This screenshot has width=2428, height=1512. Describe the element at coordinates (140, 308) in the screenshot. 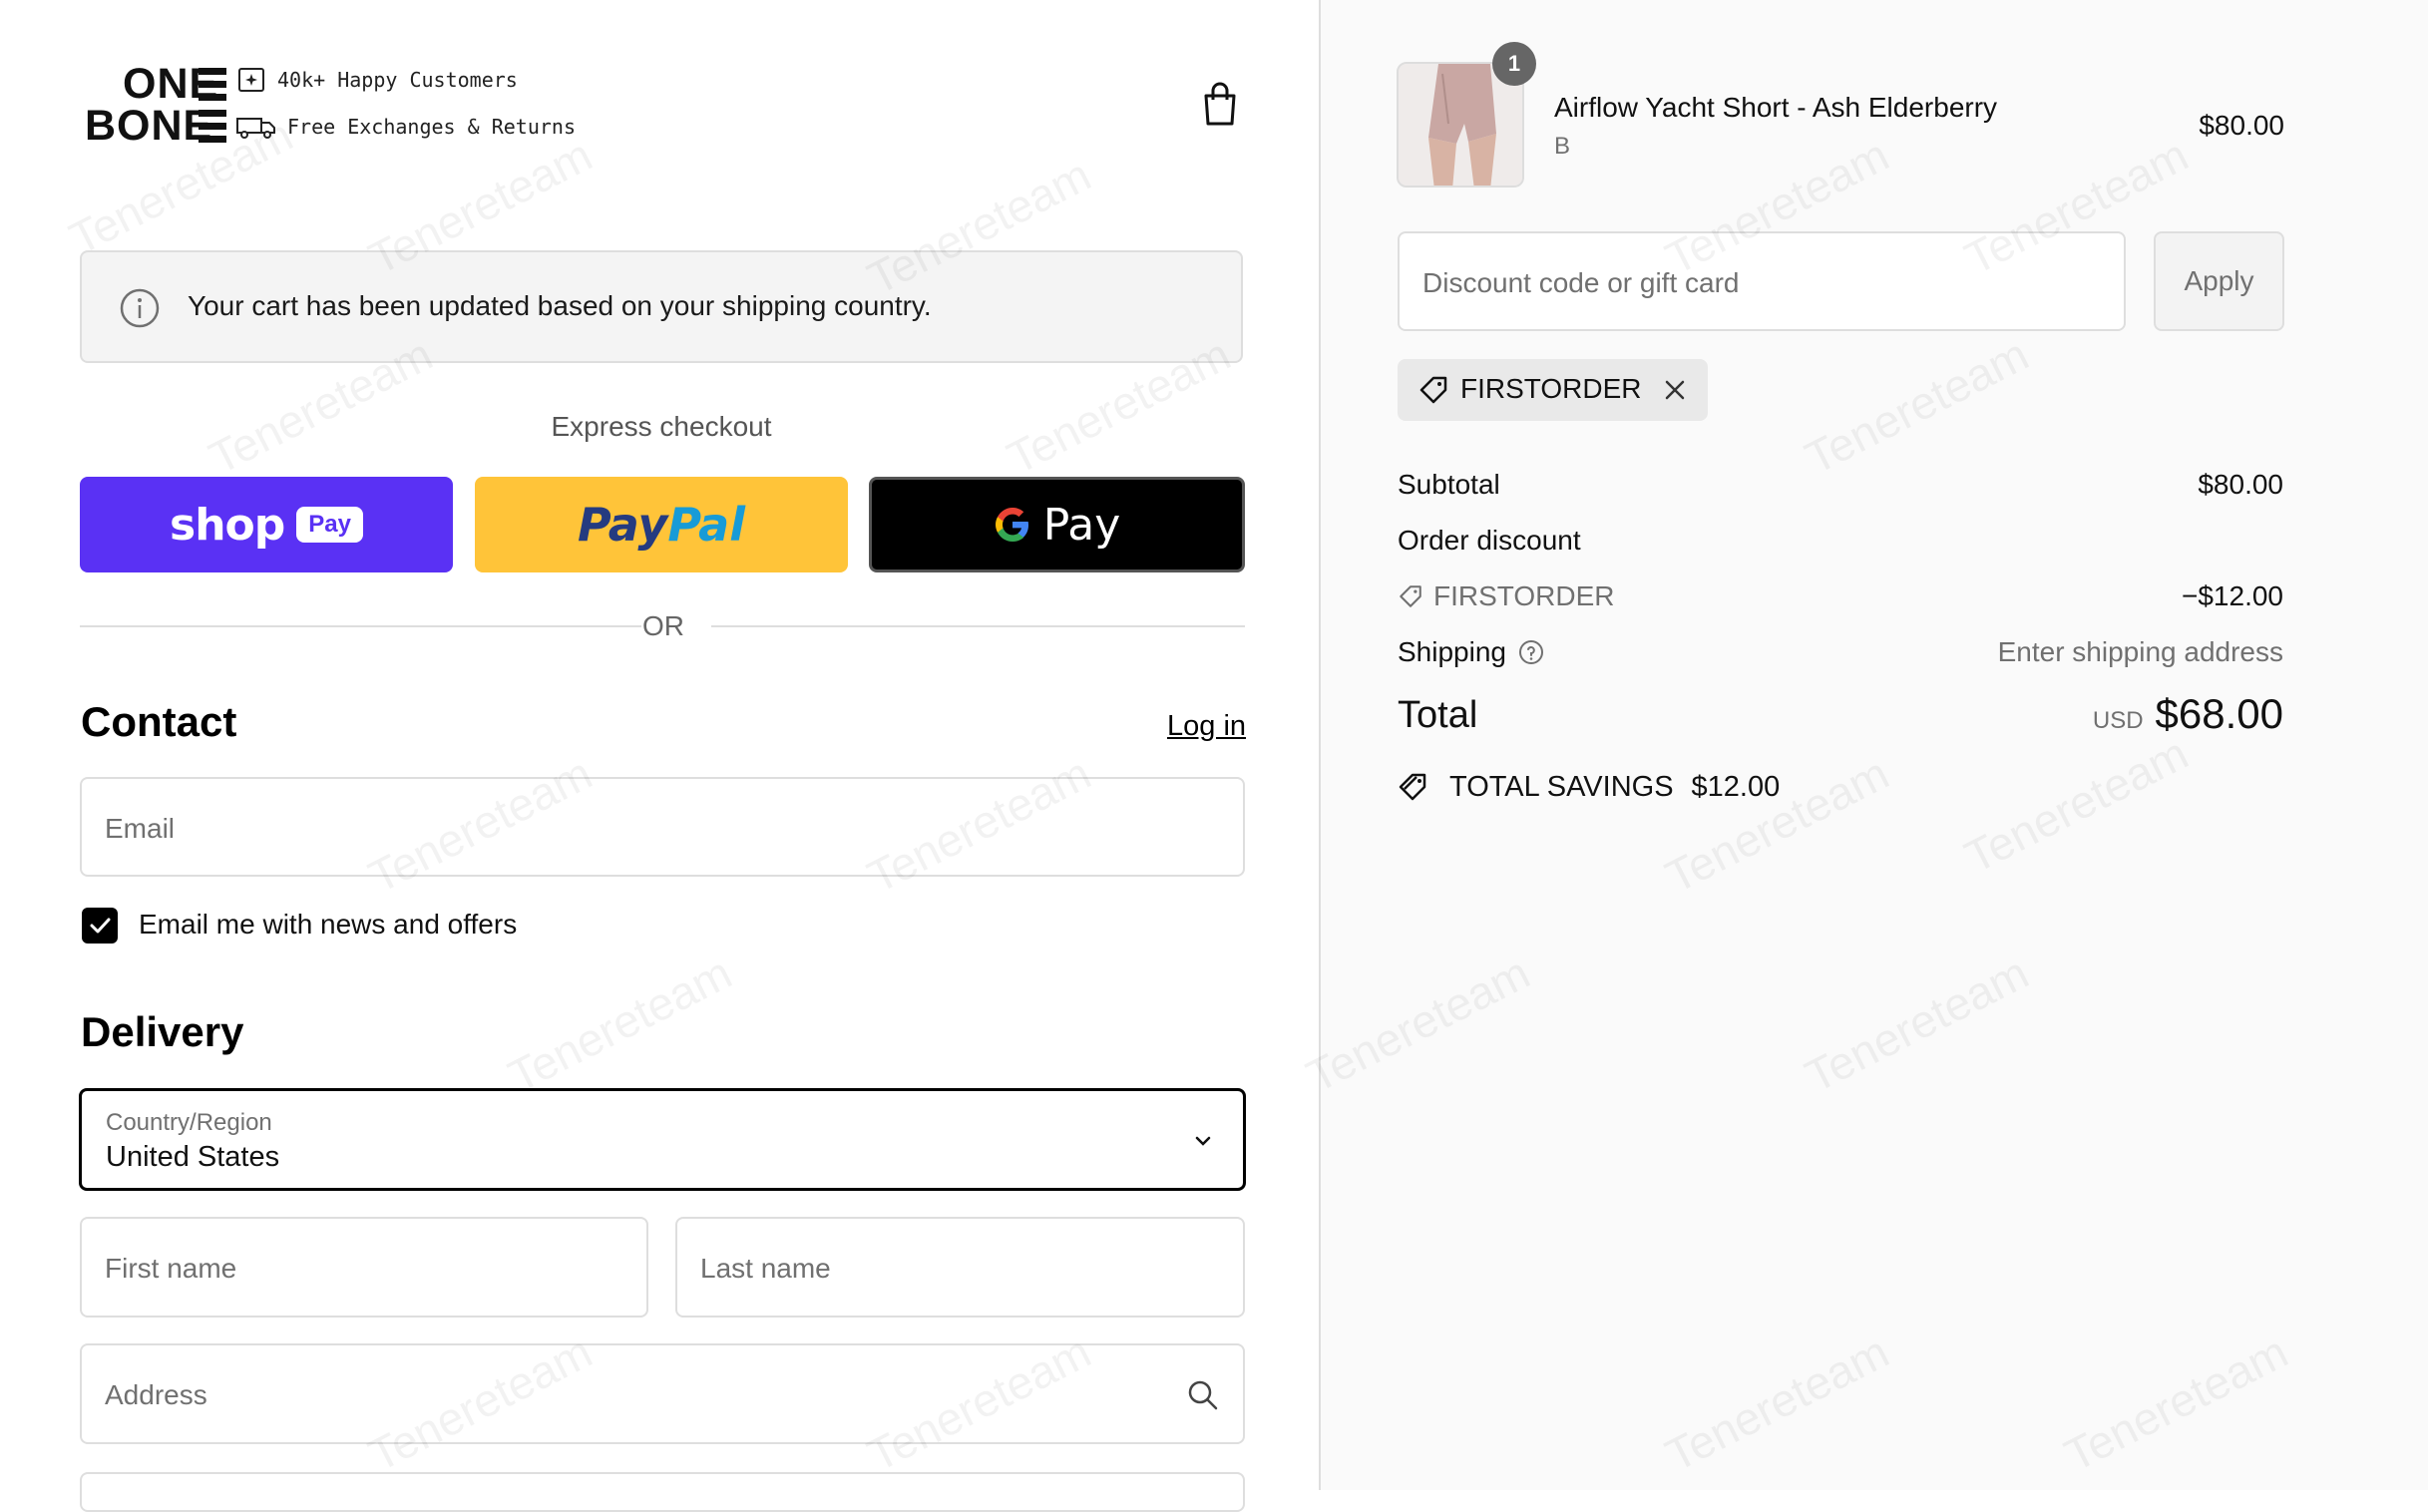

I see `info-icon` at that location.